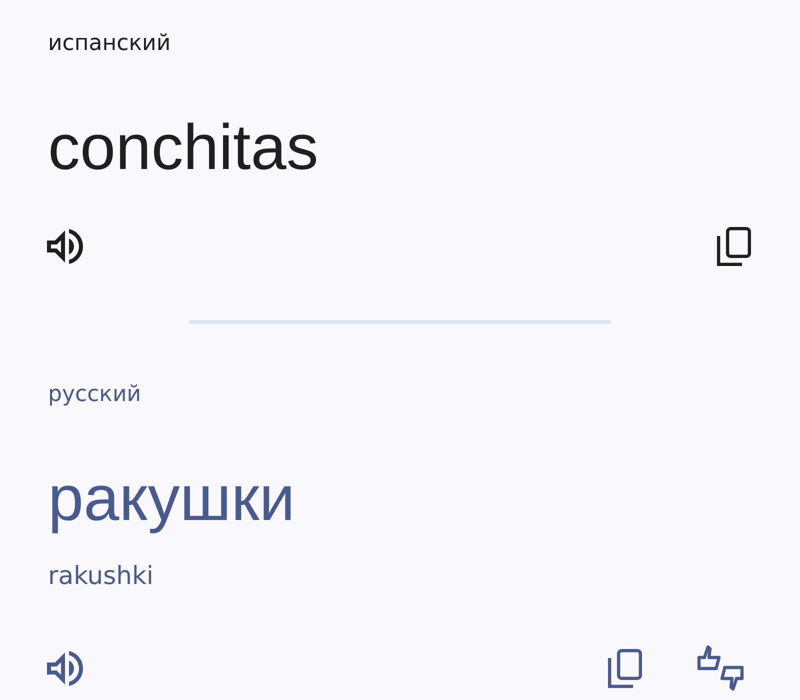  Describe the element at coordinates (101, 576) in the screenshot. I see `transliteration-text: rakushki` at that location.